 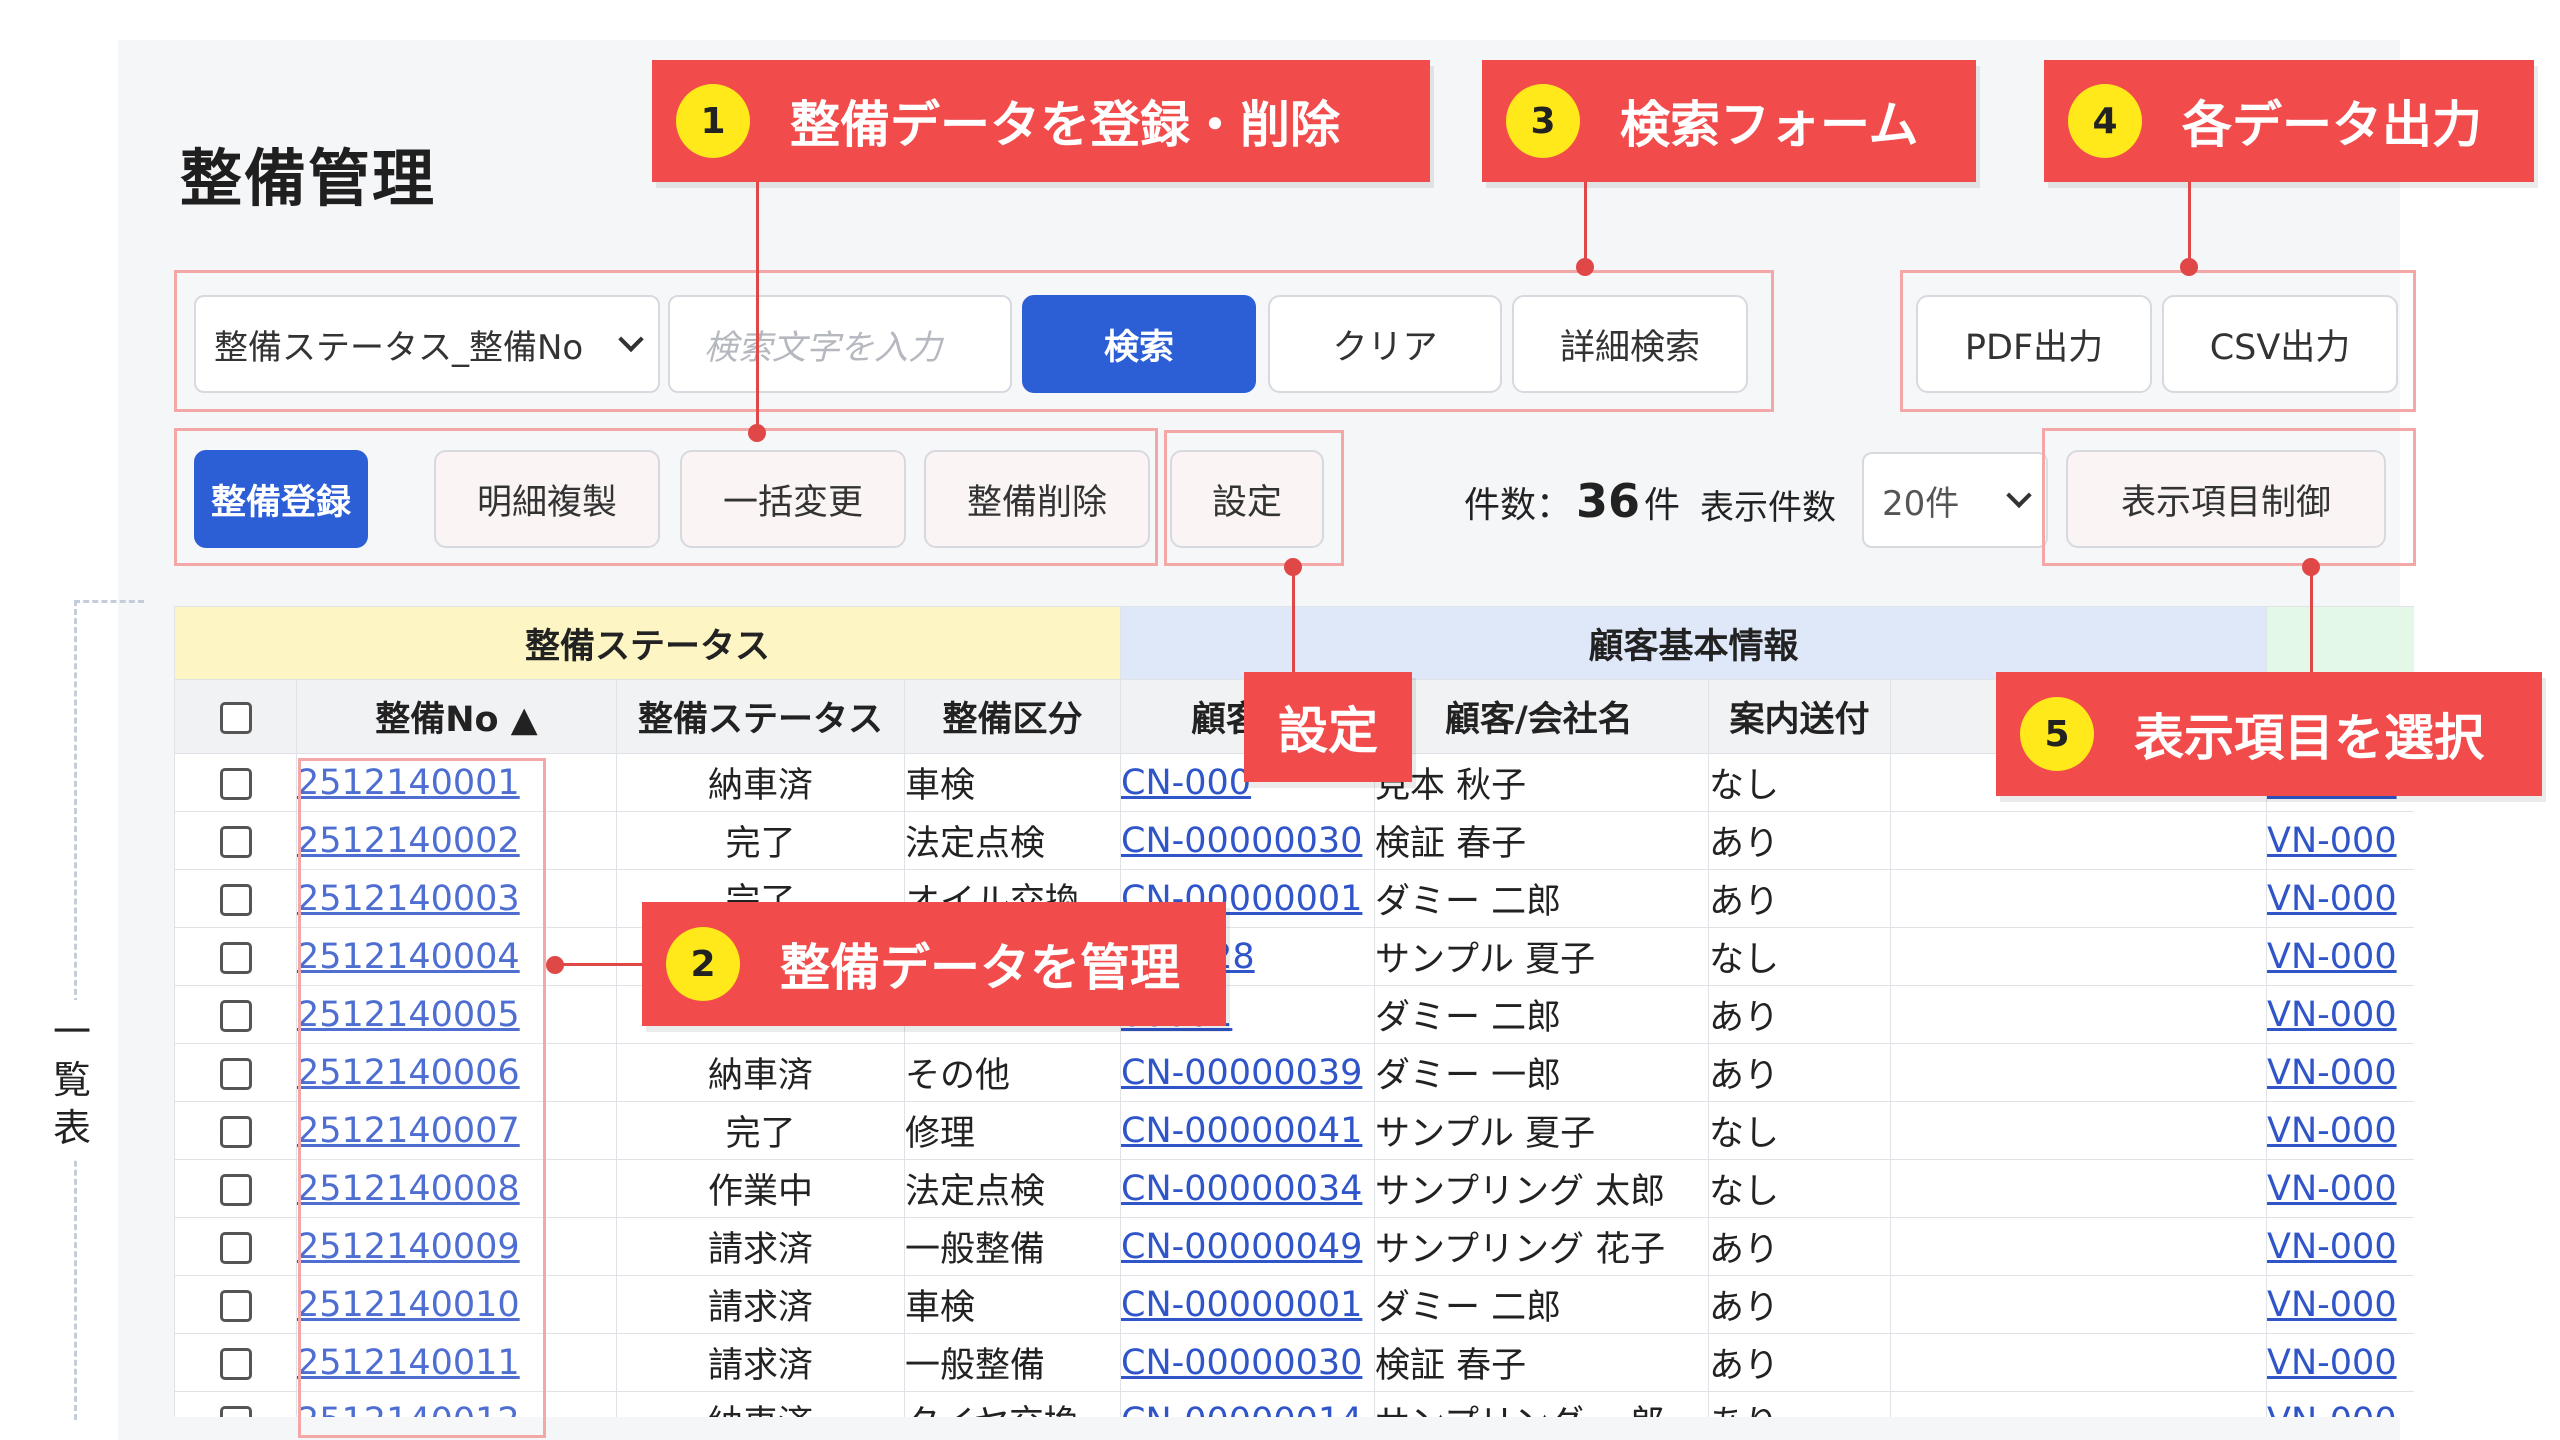 I want to click on csv-export-button: CSV出力, so click(x=2280, y=344).